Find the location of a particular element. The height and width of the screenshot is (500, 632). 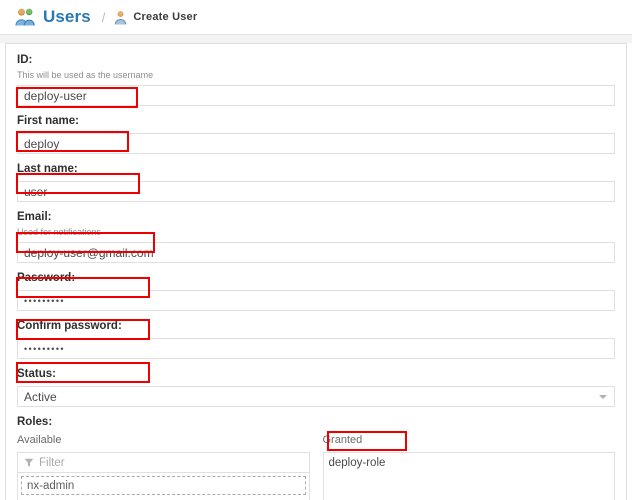

confirm-password-input: ••••••••• is located at coordinates (316, 348).